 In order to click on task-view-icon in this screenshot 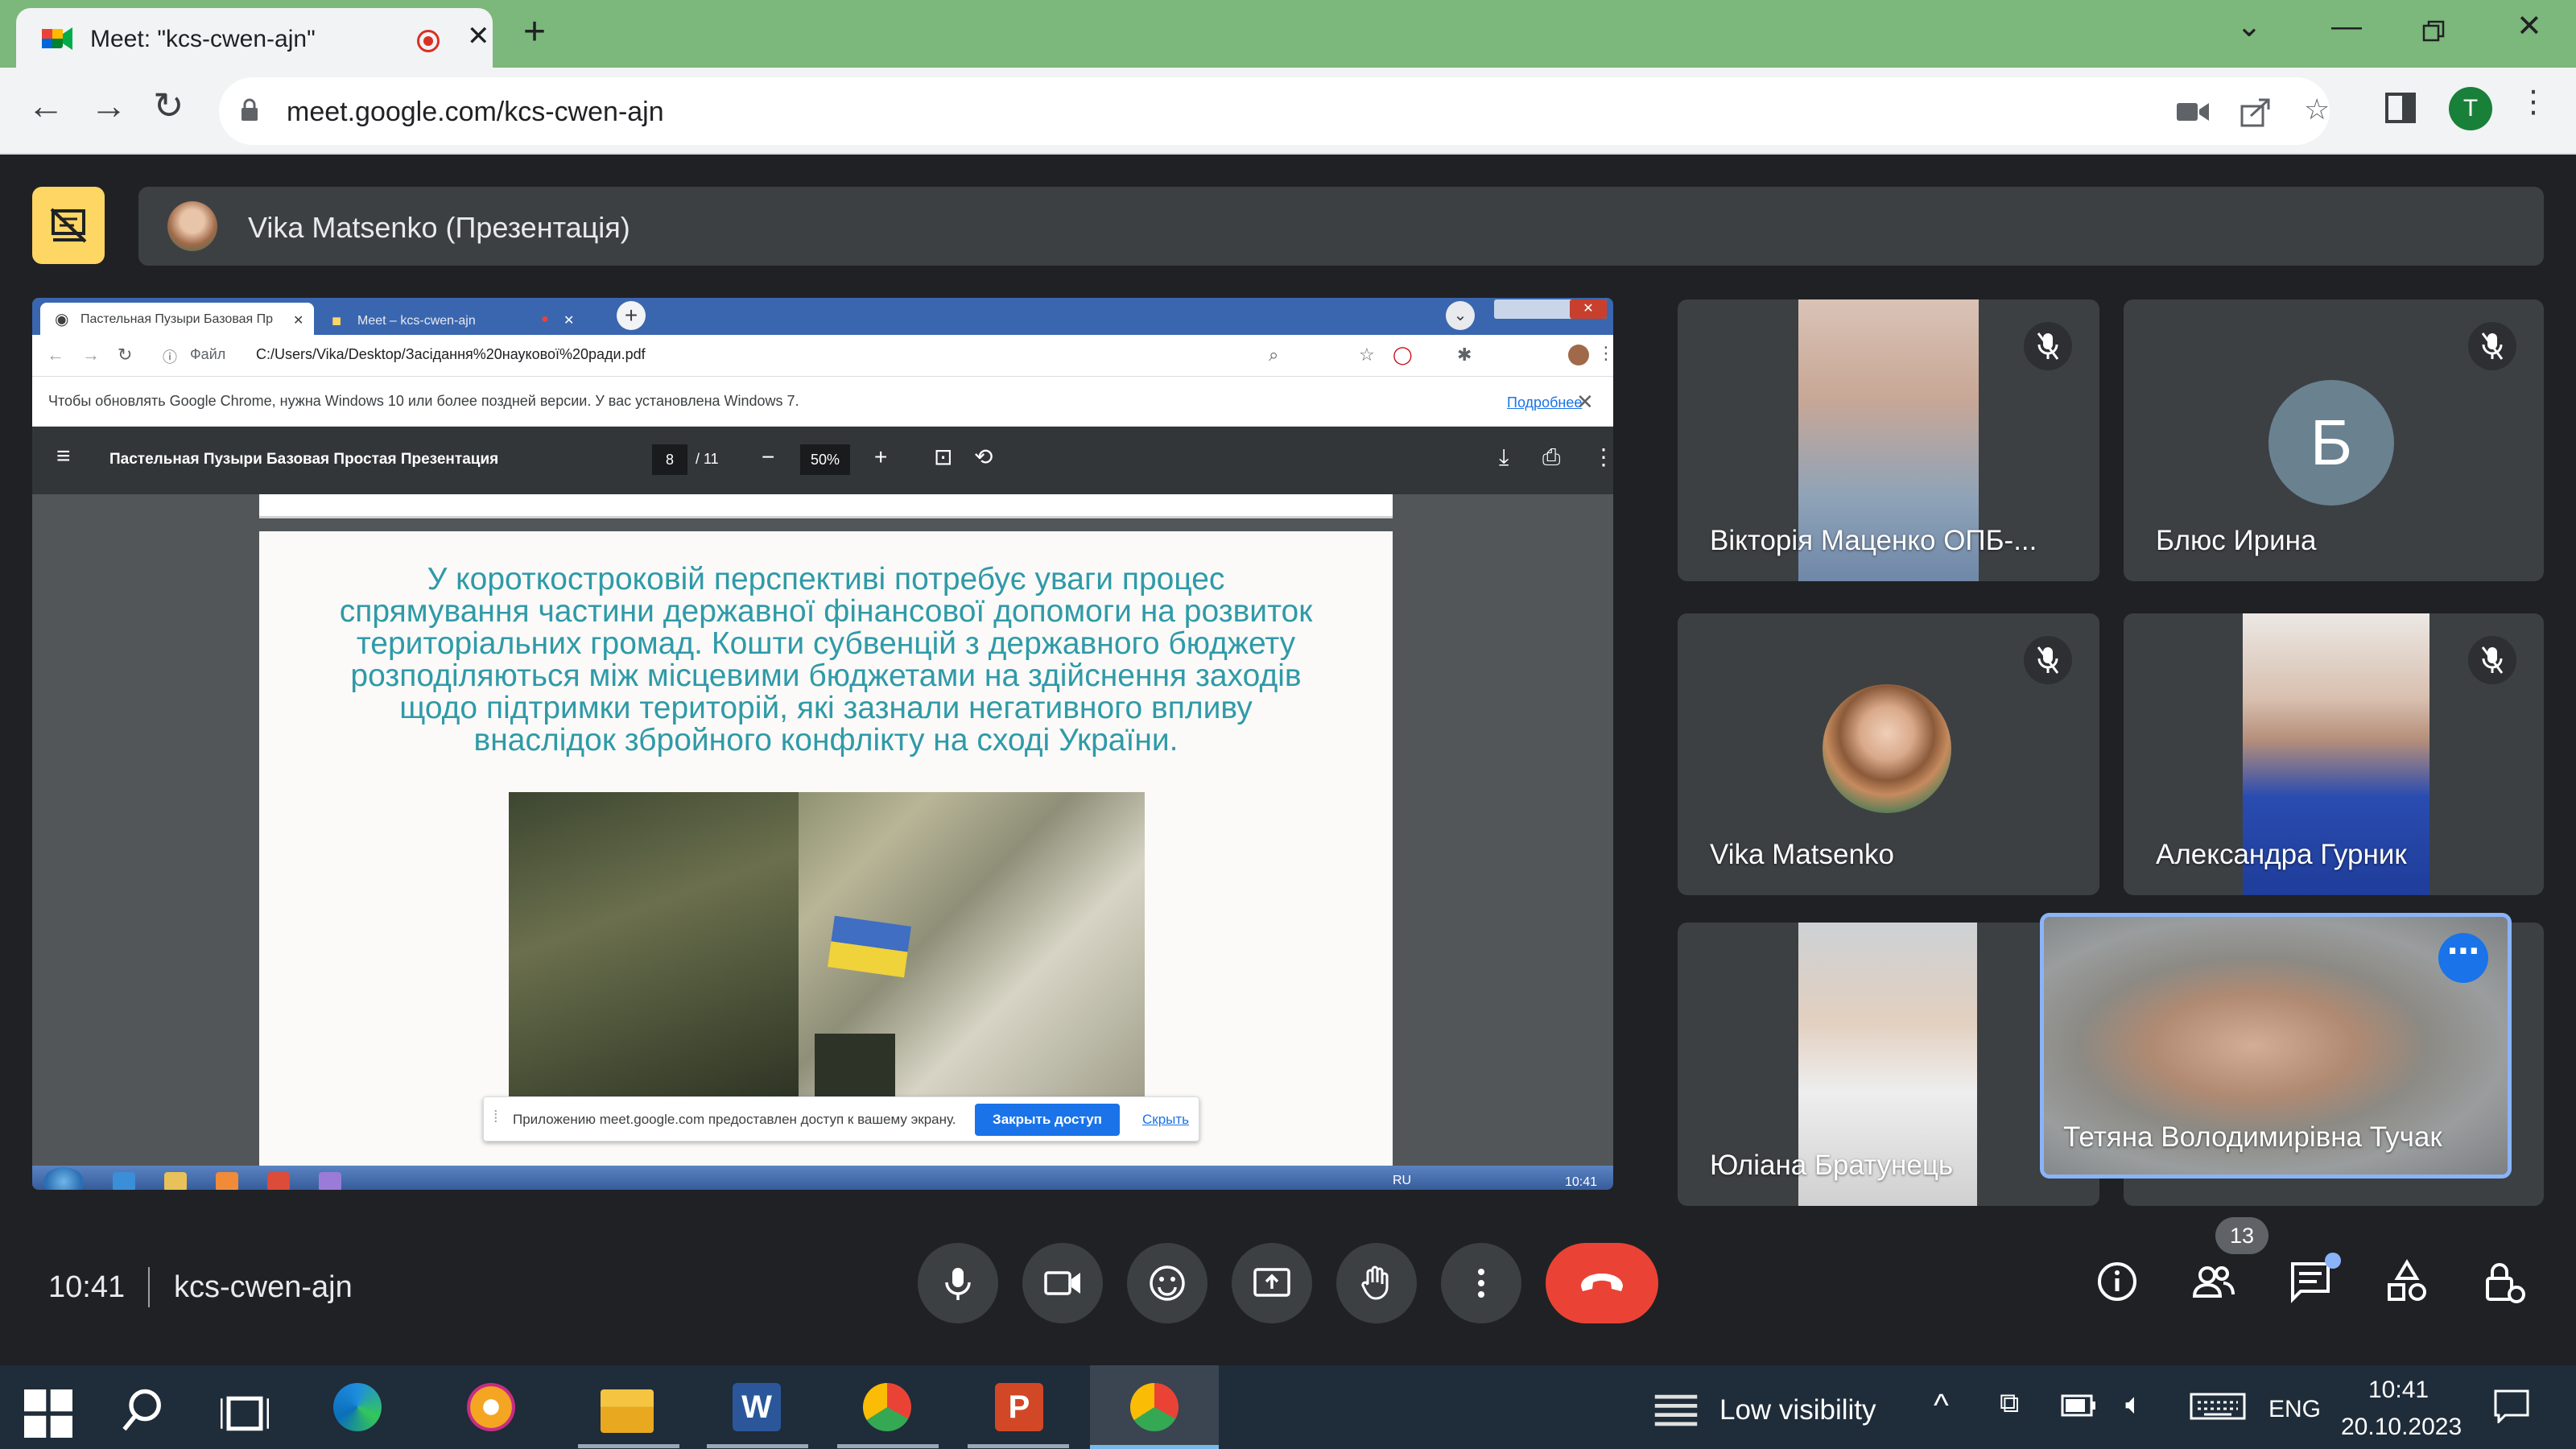, I will do `click(245, 1413)`.